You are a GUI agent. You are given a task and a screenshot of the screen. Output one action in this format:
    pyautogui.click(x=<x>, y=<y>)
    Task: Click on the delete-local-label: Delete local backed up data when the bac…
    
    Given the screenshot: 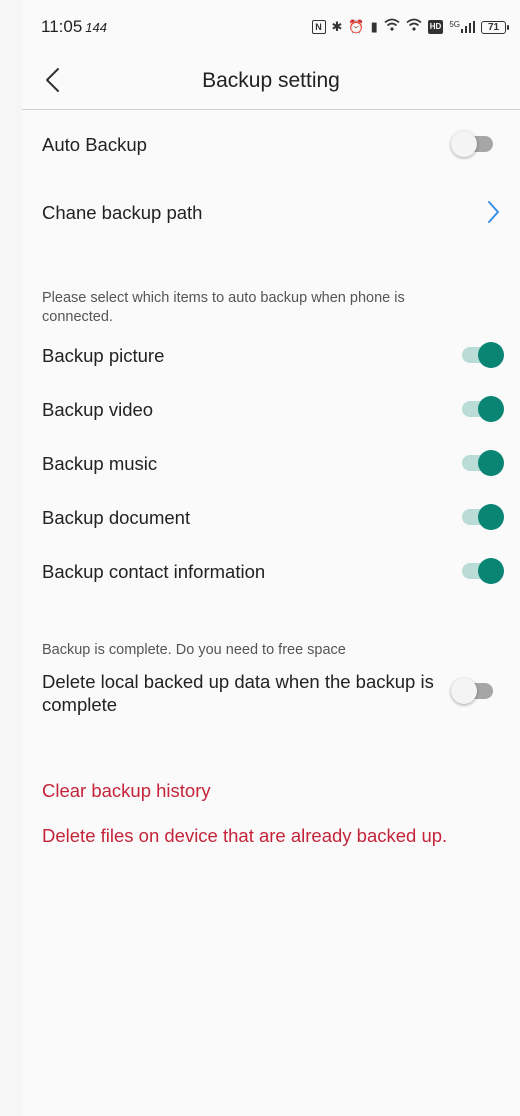 What is the action you would take?
    pyautogui.click(x=238, y=693)
    